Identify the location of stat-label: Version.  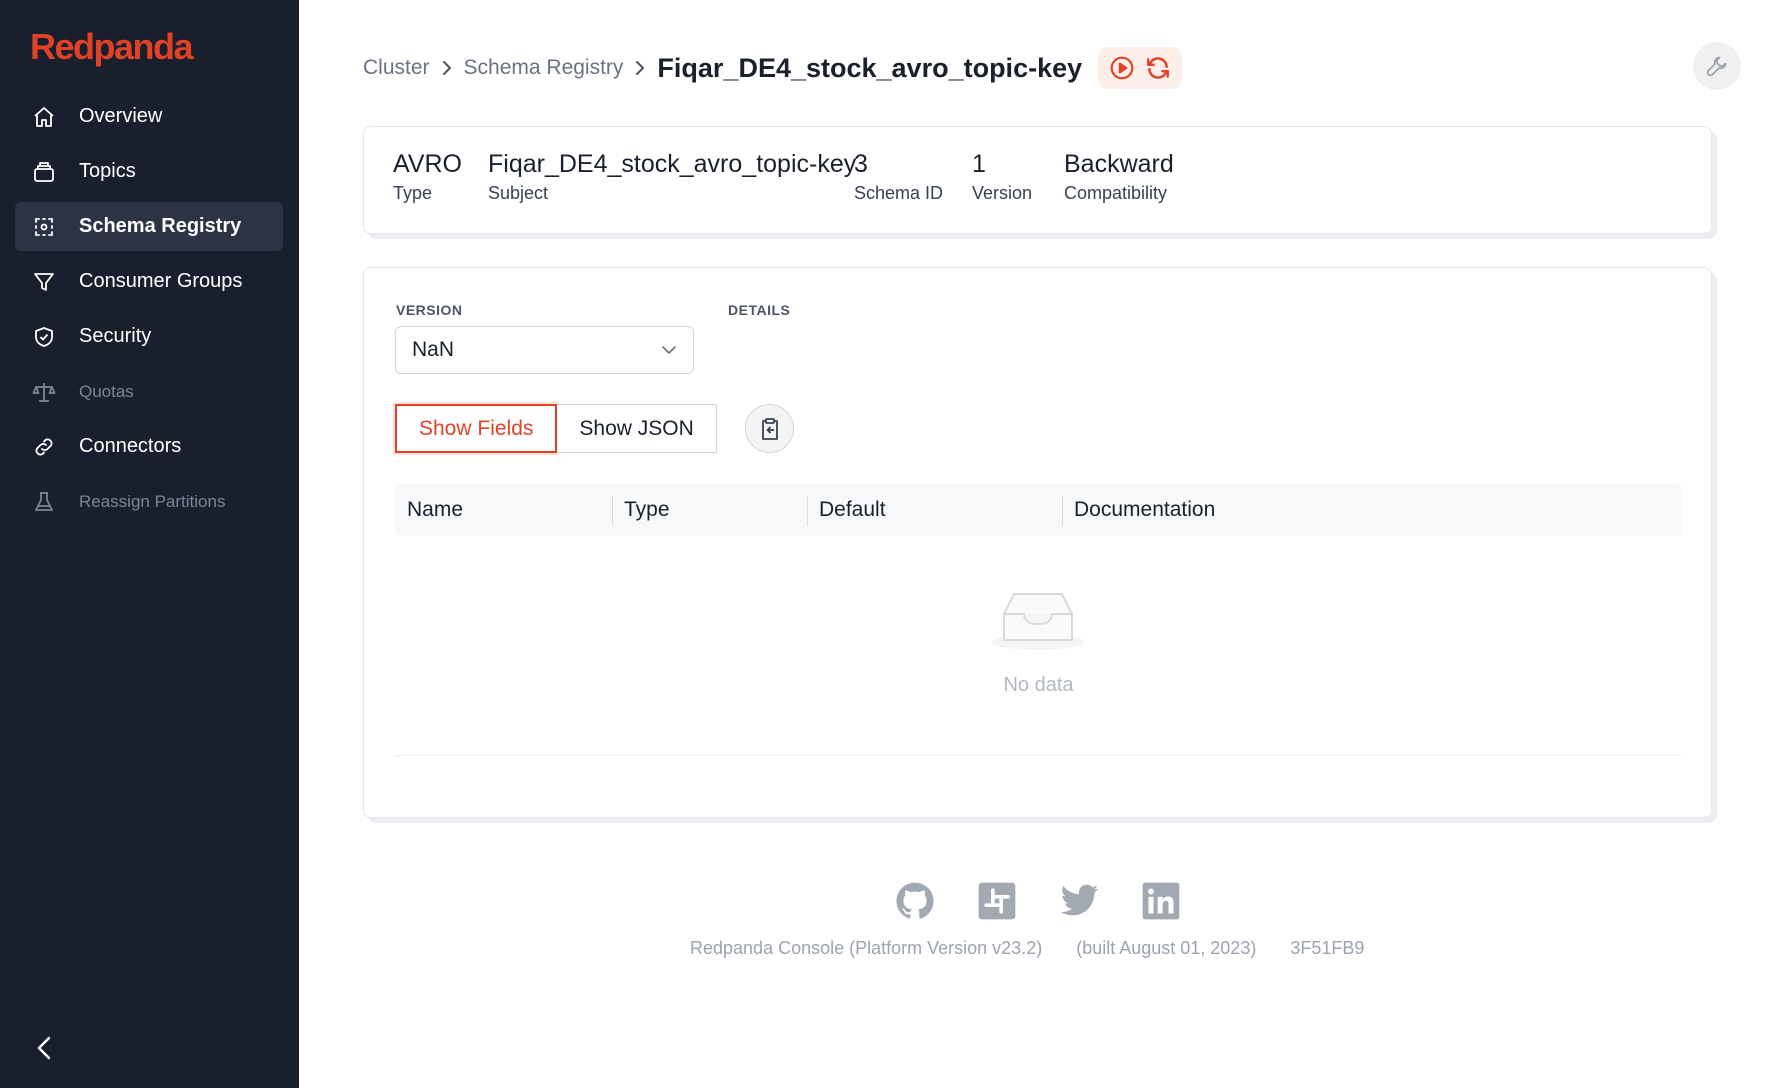
(1002, 193).